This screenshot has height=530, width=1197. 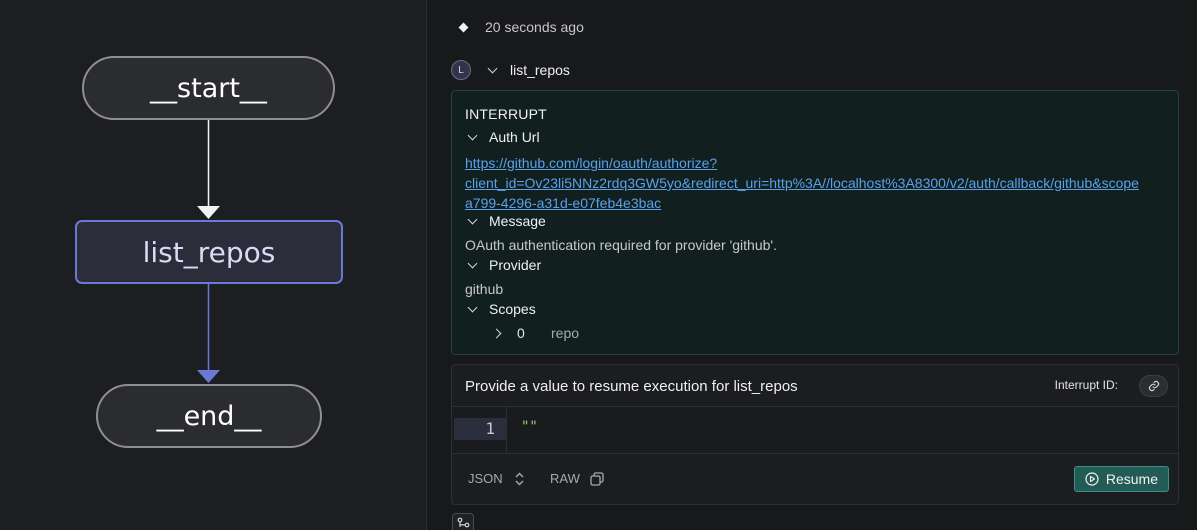 I want to click on field-scopes-header: Scopes, so click(x=501, y=309).